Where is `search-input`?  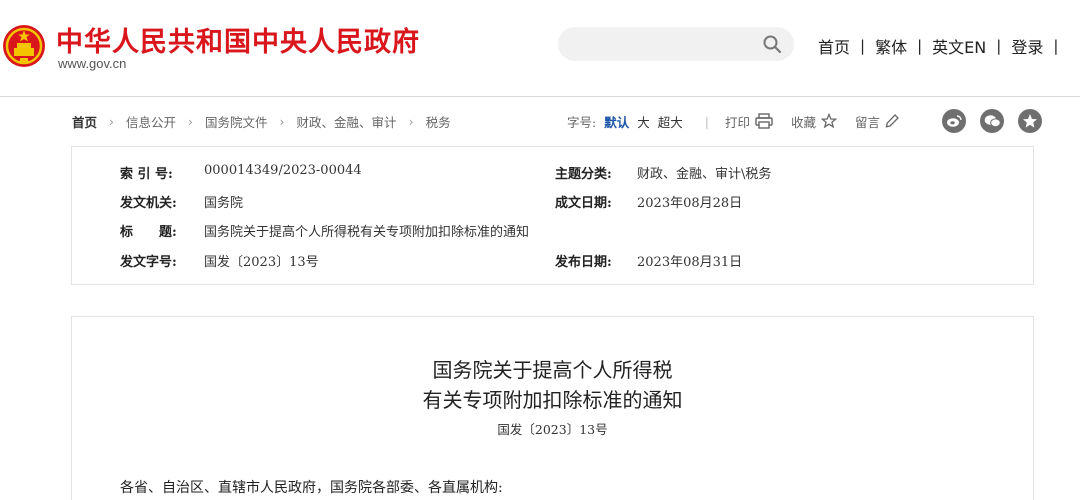 search-input is located at coordinates (676, 44).